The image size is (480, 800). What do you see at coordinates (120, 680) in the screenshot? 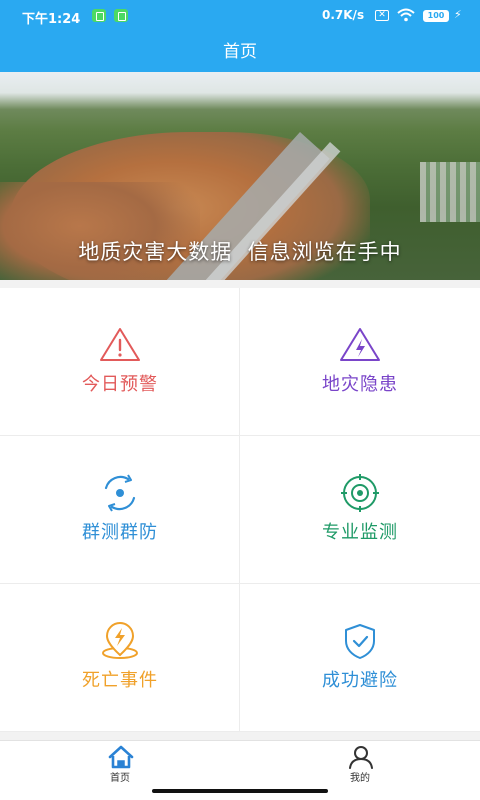
I see `grid-item-label: 死亡事件` at bounding box center [120, 680].